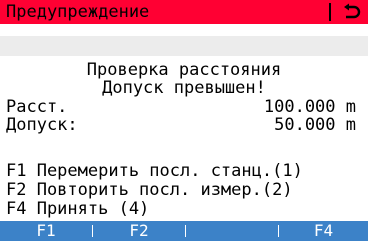 The width and height of the screenshot is (368, 241). I want to click on title-bar: Предупреждение, so click(184, 12).